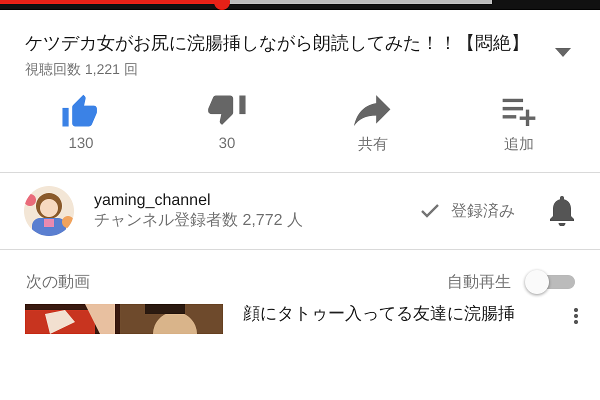  I want to click on autoplay-label: 自動再生, so click(479, 282).